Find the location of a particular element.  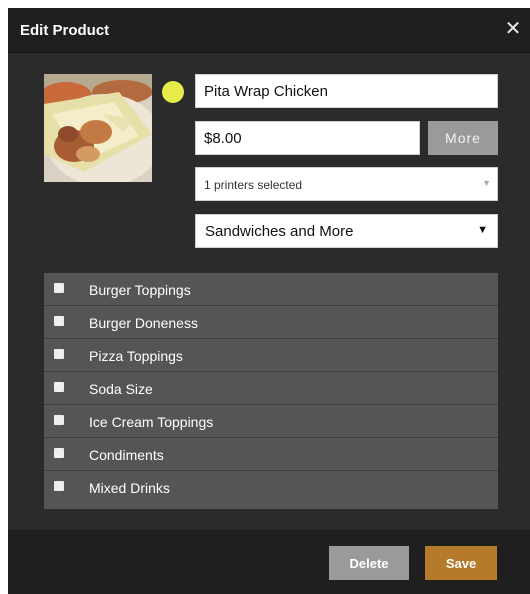

color-picker-swatch is located at coordinates (173, 92).